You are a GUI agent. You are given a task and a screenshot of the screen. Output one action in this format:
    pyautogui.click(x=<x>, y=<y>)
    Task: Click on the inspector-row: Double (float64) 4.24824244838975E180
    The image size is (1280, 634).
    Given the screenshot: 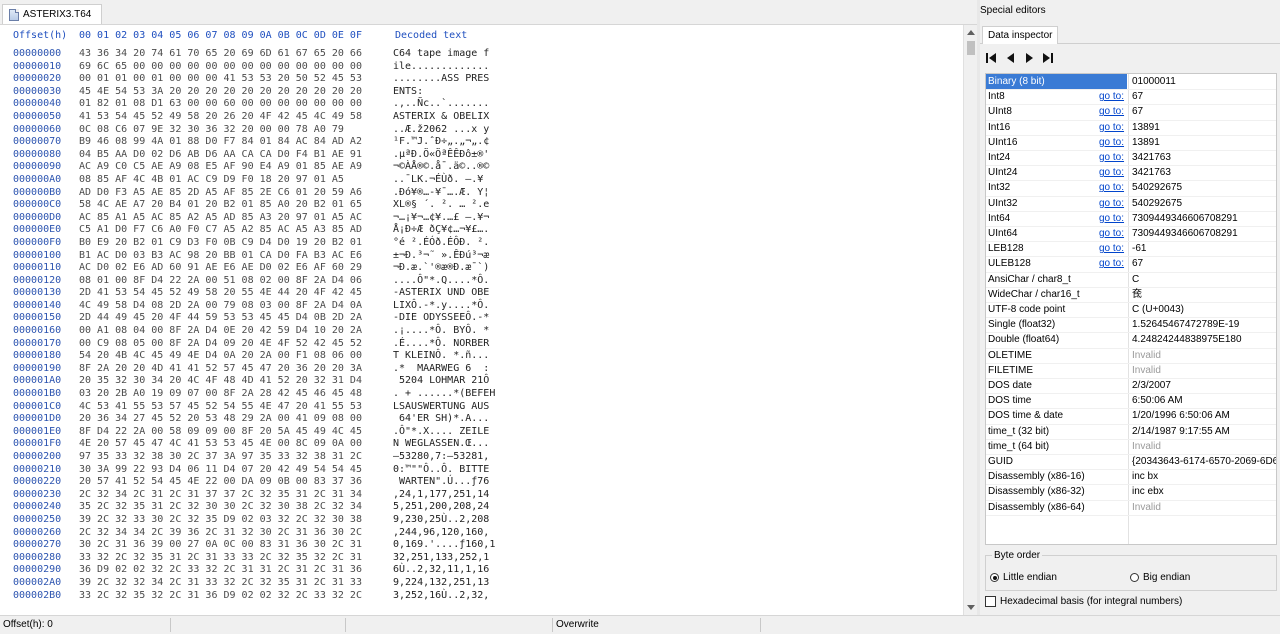 What is the action you would take?
    pyautogui.click(x=1131, y=340)
    